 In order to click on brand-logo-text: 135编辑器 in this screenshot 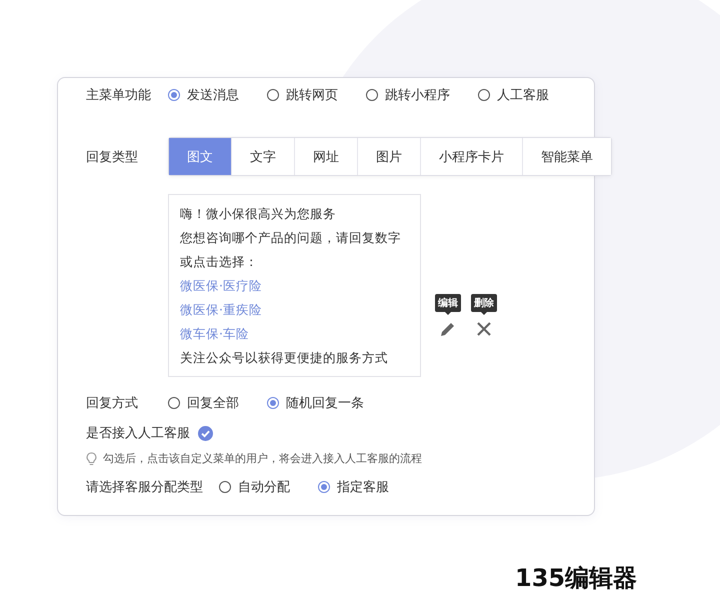, I will do `click(576, 578)`.